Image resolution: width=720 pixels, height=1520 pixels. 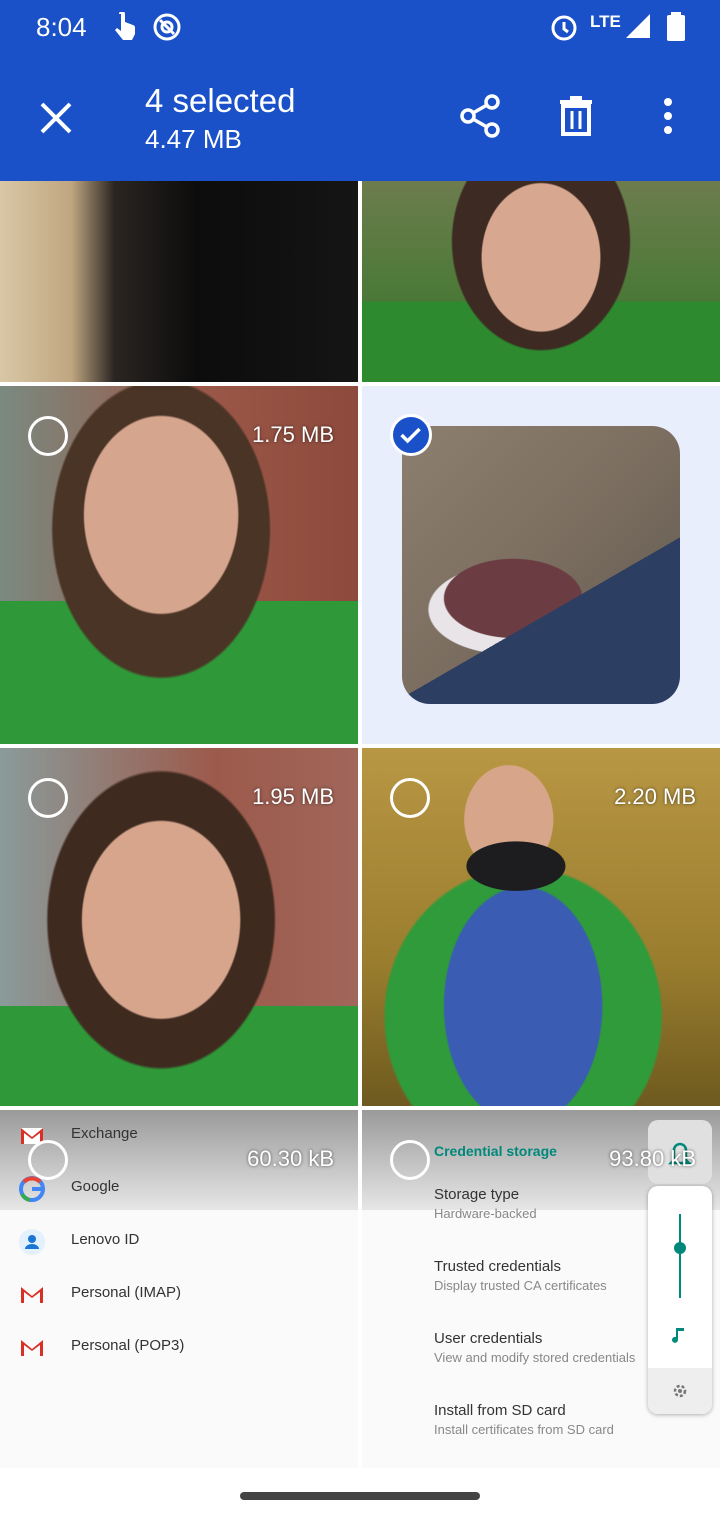 What do you see at coordinates (56, 118) in the screenshot?
I see `close-icon` at bounding box center [56, 118].